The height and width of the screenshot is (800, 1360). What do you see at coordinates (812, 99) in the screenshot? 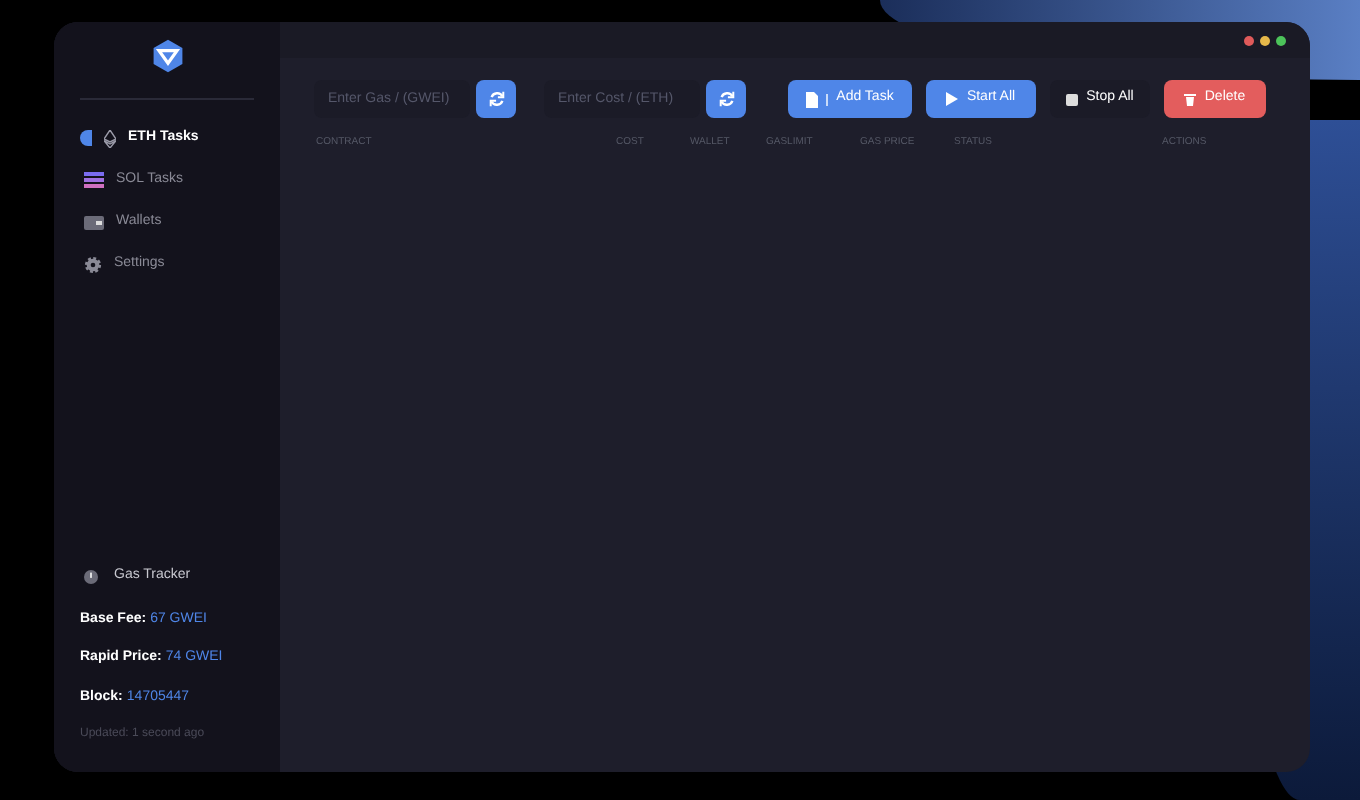
I see `document-icon` at bounding box center [812, 99].